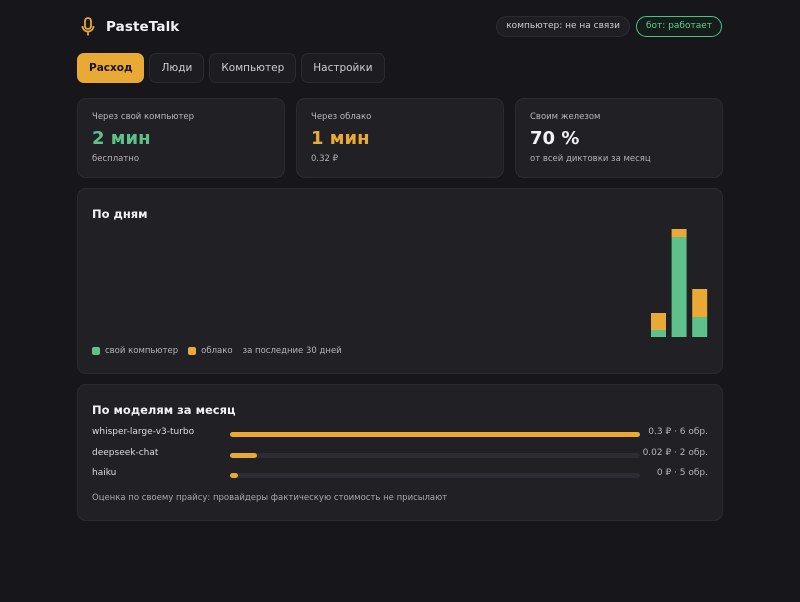 This screenshot has width=800, height=602. I want to click on legend-label-own: свой компьютер, so click(142, 351).